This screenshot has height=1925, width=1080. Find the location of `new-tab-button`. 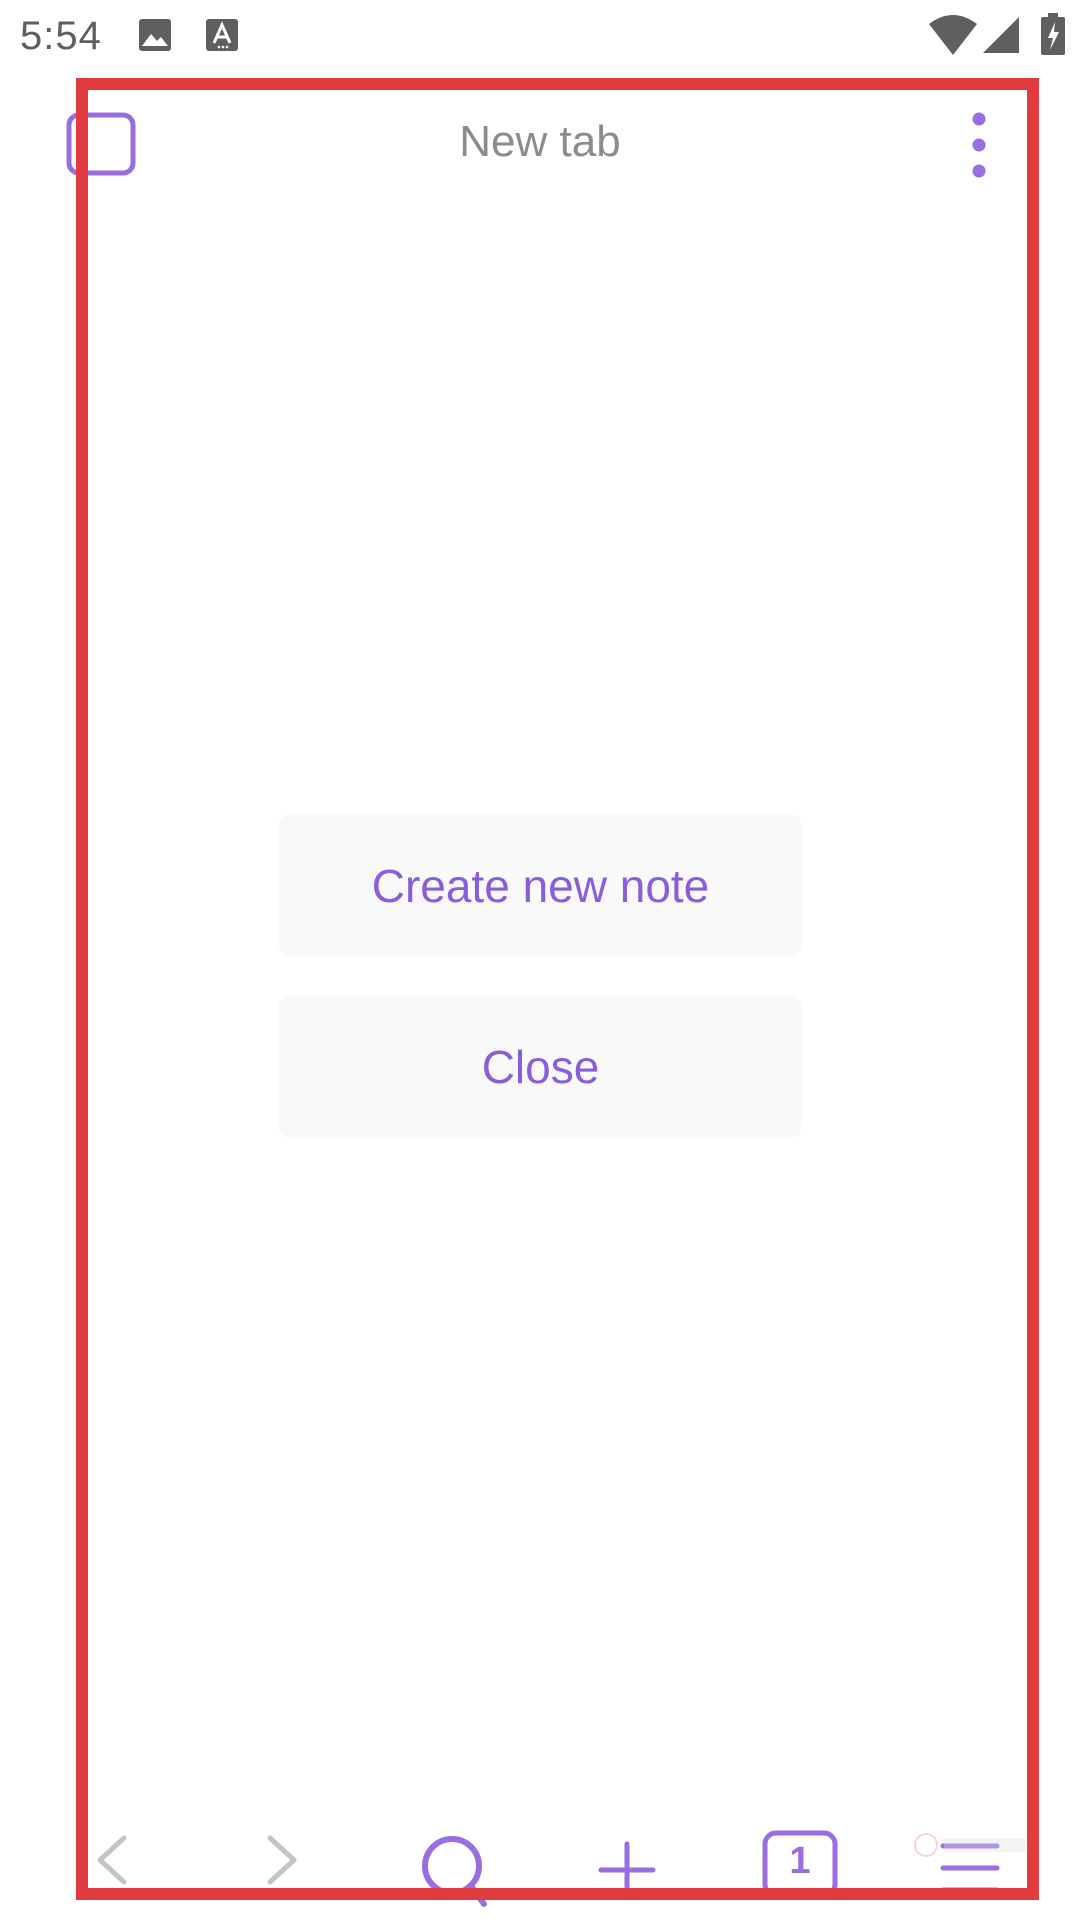

new-tab-button is located at coordinates (627, 1875).